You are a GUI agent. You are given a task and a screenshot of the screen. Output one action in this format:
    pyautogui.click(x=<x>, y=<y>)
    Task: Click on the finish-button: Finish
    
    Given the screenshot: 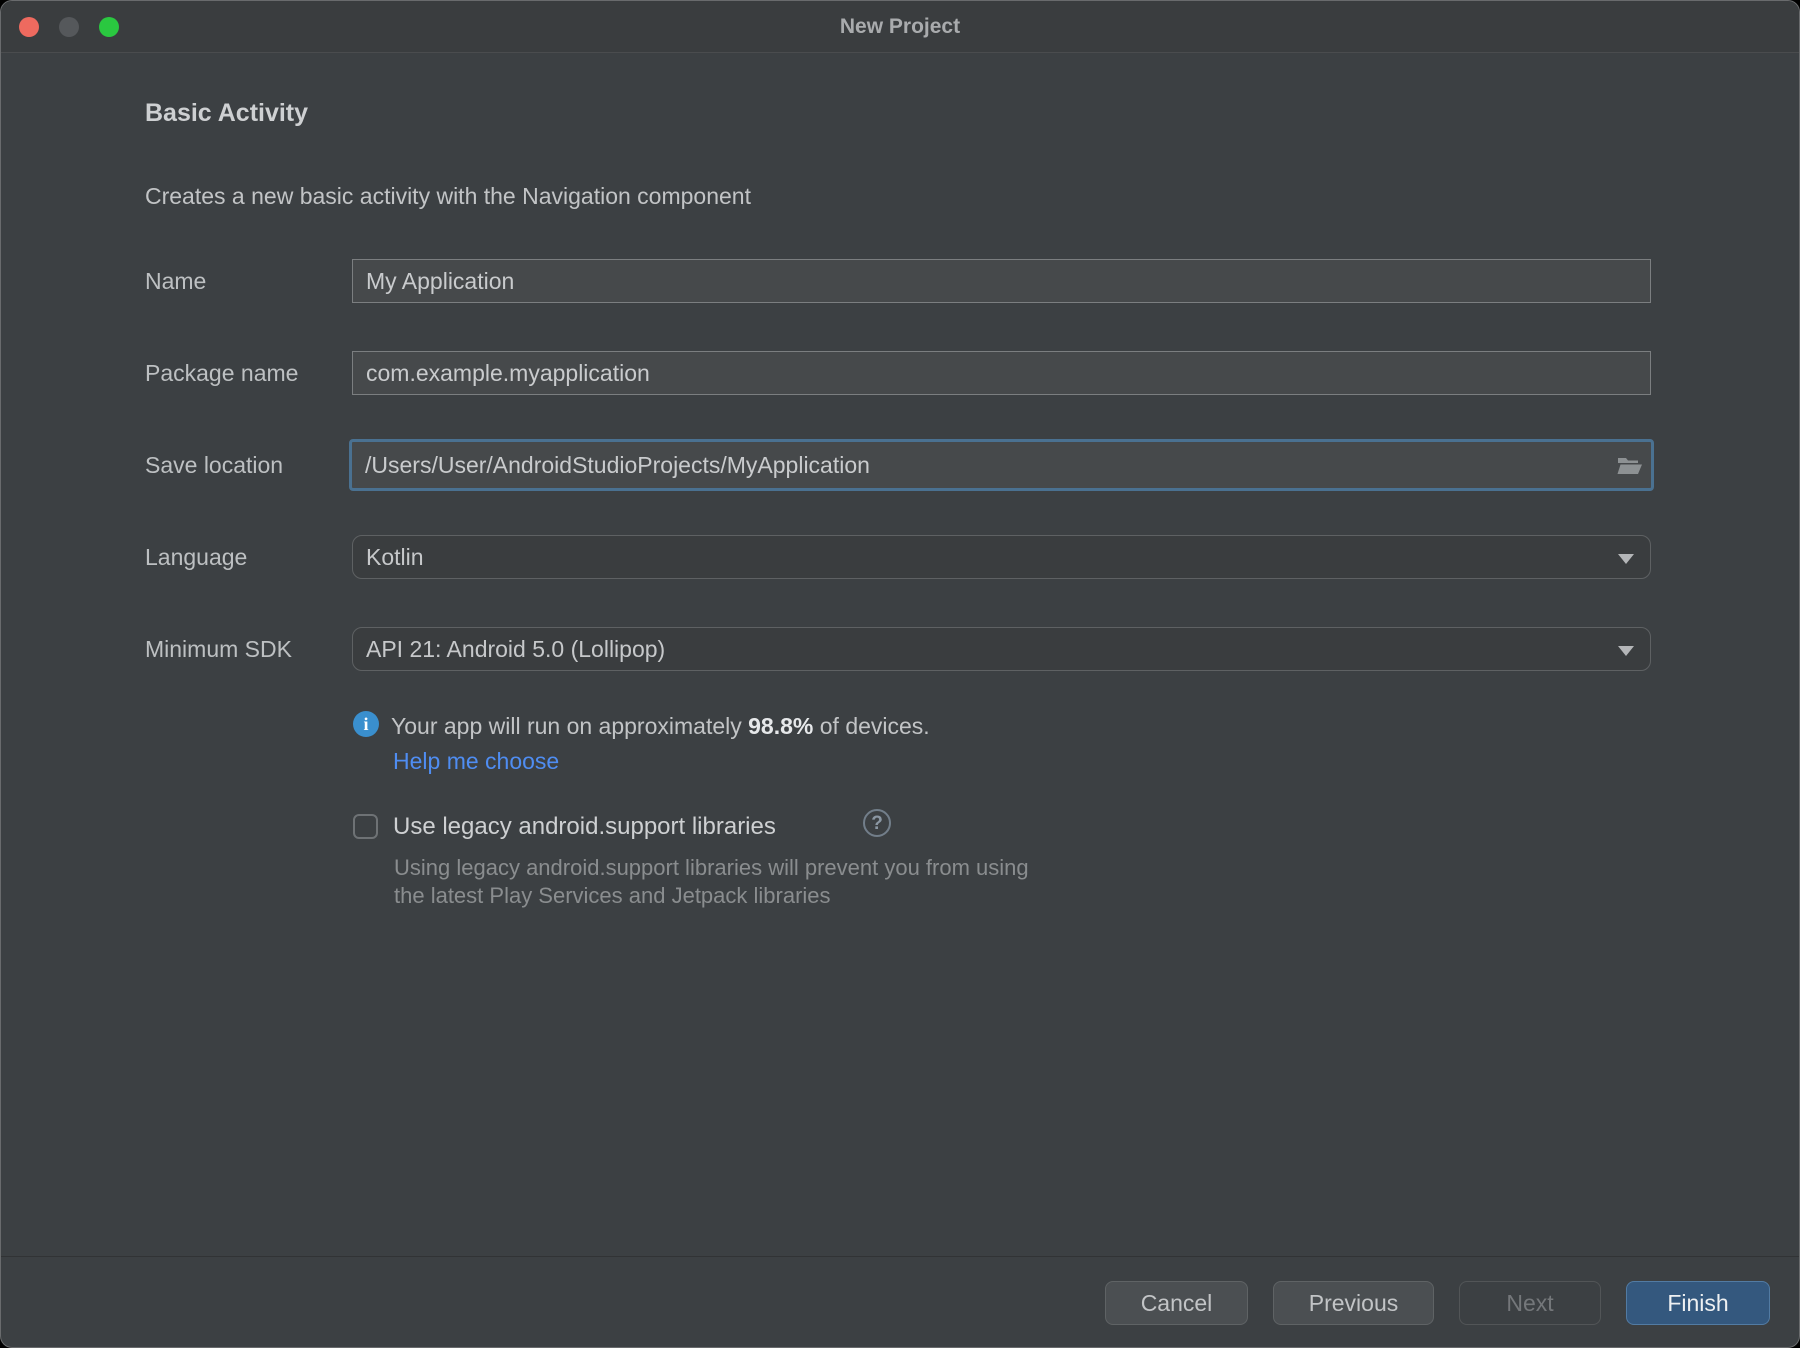 What is the action you would take?
    pyautogui.click(x=1698, y=1303)
    